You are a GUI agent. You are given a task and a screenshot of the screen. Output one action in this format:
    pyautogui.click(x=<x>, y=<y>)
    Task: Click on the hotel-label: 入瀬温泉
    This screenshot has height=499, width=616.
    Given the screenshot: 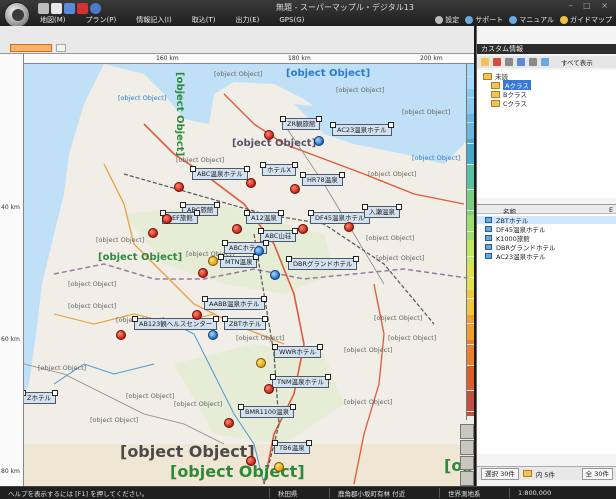 What is the action you would take?
    pyautogui.click(x=382, y=211)
    